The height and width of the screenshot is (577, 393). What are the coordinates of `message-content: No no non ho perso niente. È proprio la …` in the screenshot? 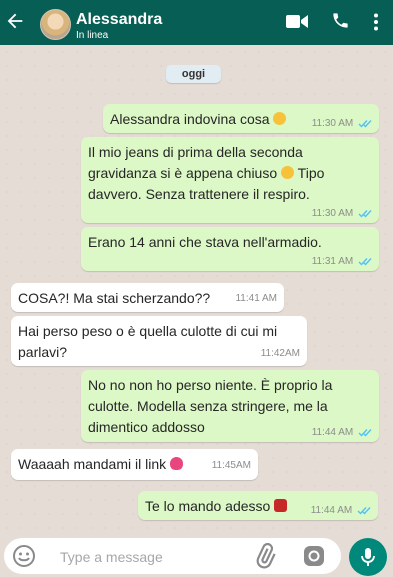 It's located at (210, 406).